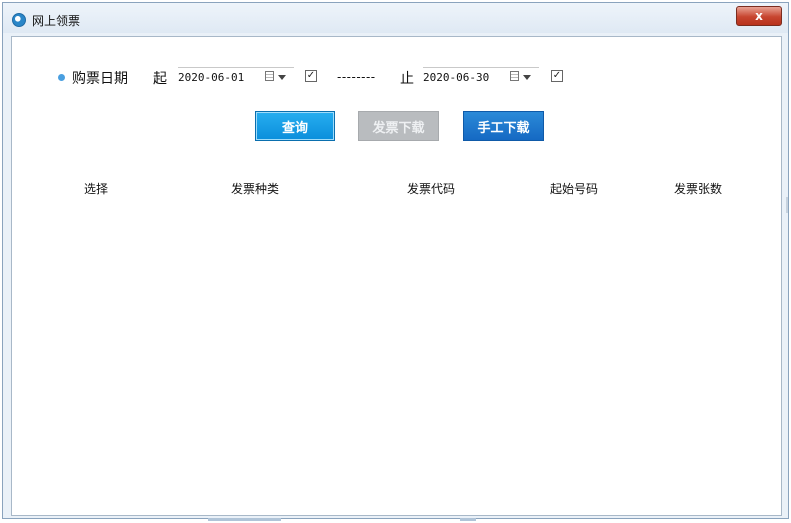  What do you see at coordinates (557, 76) in the screenshot?
I see `end-date-checkbox: ✓` at bounding box center [557, 76].